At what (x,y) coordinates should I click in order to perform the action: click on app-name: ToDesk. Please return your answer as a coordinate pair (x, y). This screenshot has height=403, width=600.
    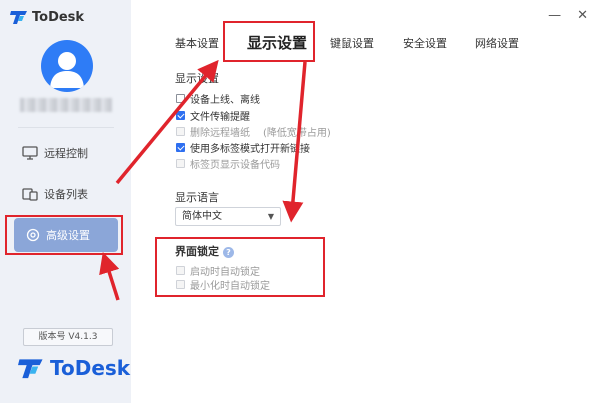
    Looking at the image, I should click on (58, 17).